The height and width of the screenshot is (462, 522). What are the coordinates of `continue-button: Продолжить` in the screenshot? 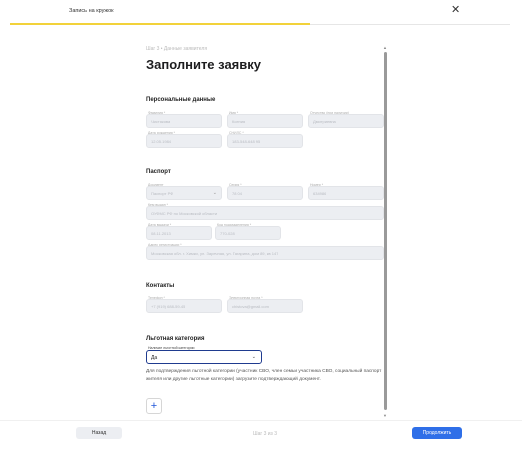 It's located at (437, 433).